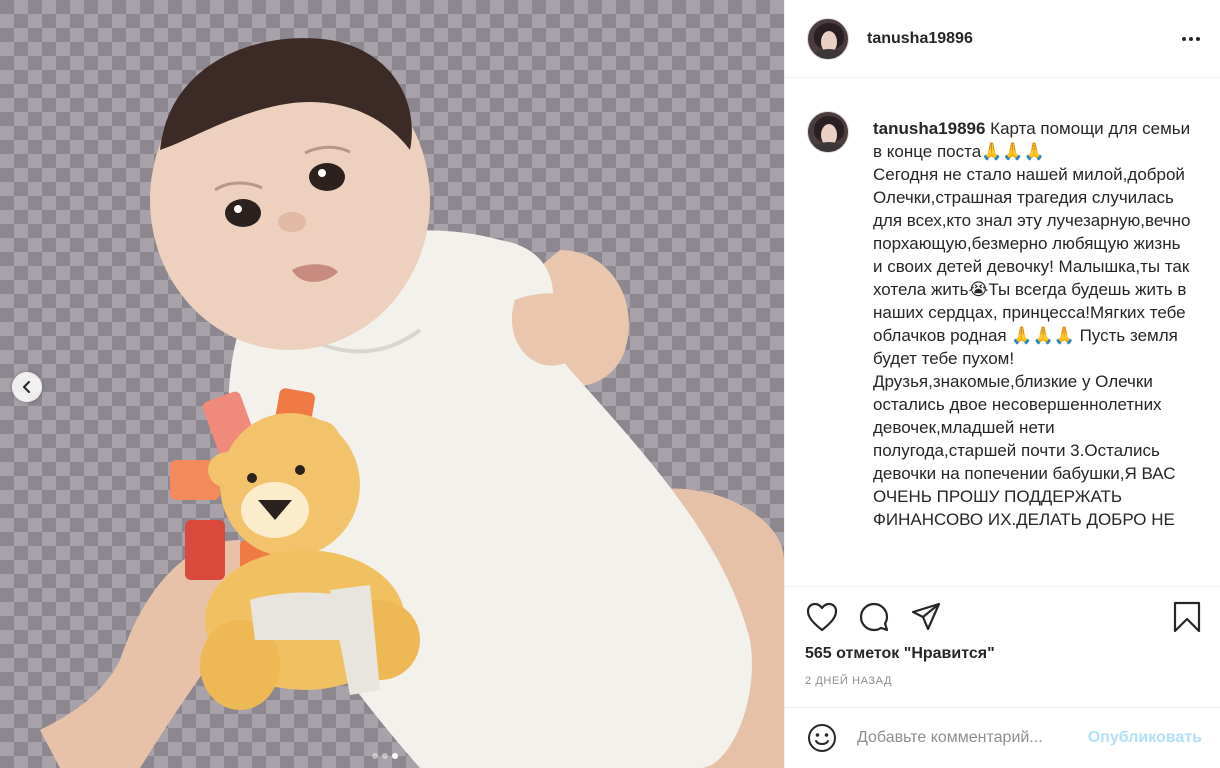  What do you see at coordinates (1191, 39) in the screenshot?
I see `more-options-button` at bounding box center [1191, 39].